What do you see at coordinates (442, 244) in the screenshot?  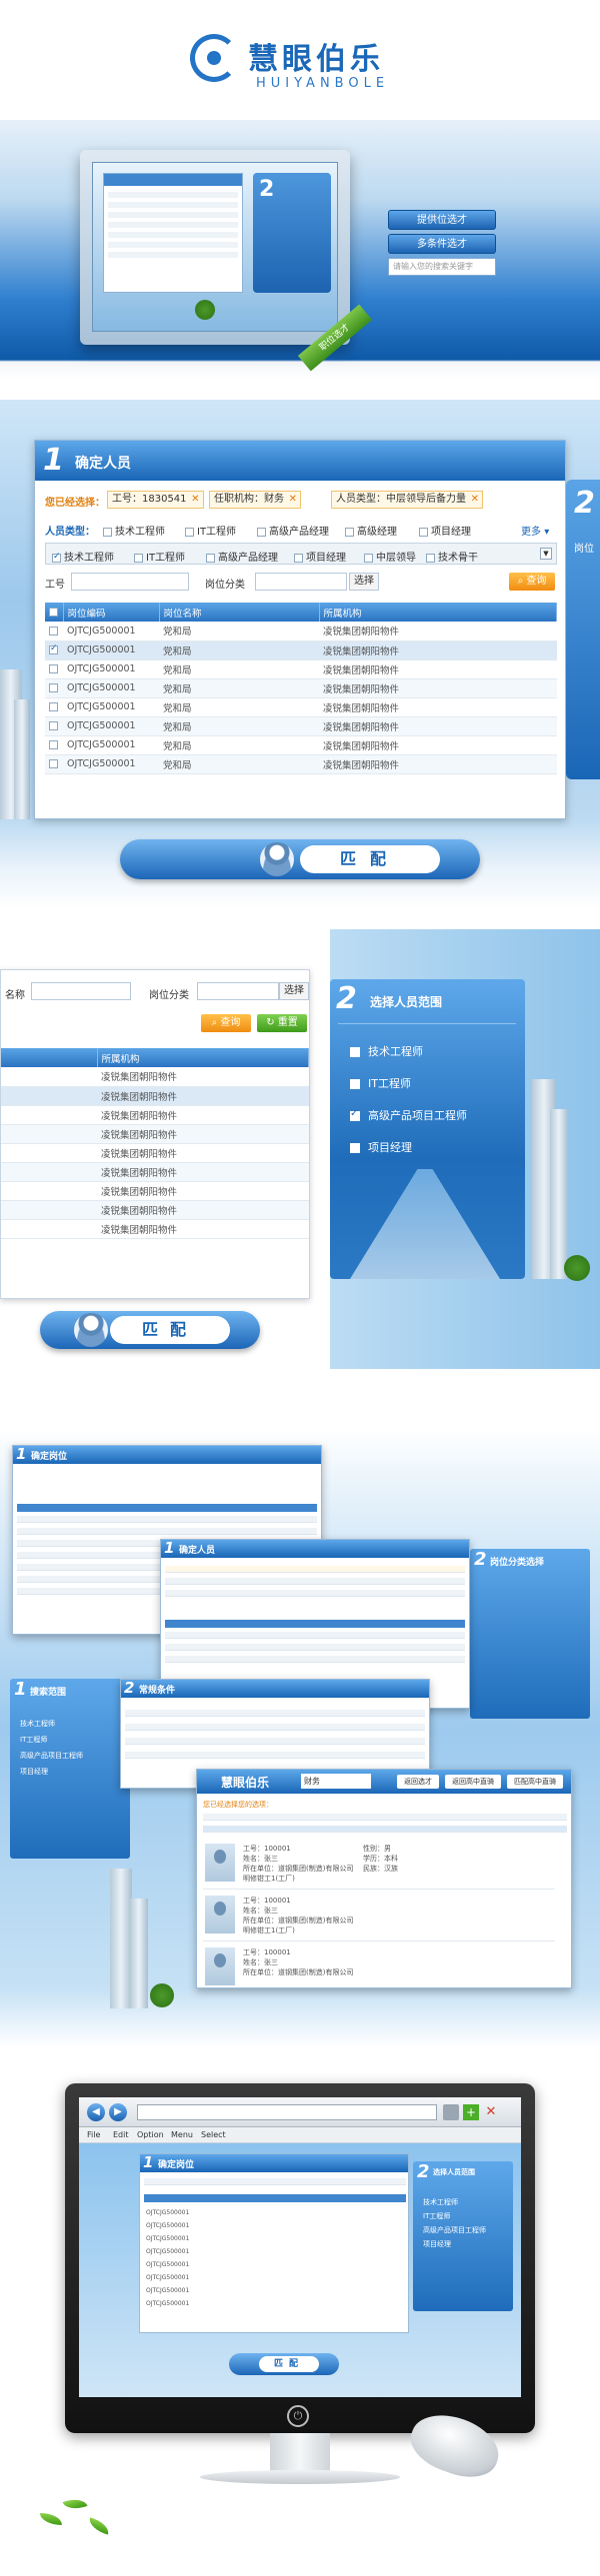 I see `multi-condition-button: 多条件选才` at bounding box center [442, 244].